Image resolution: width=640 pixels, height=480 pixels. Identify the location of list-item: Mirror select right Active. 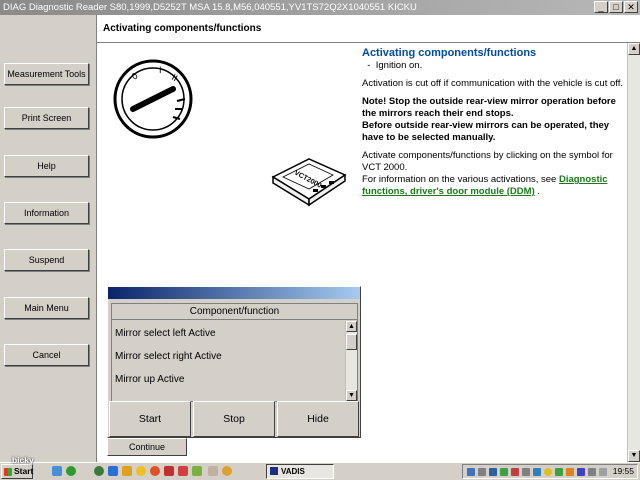
(168, 356).